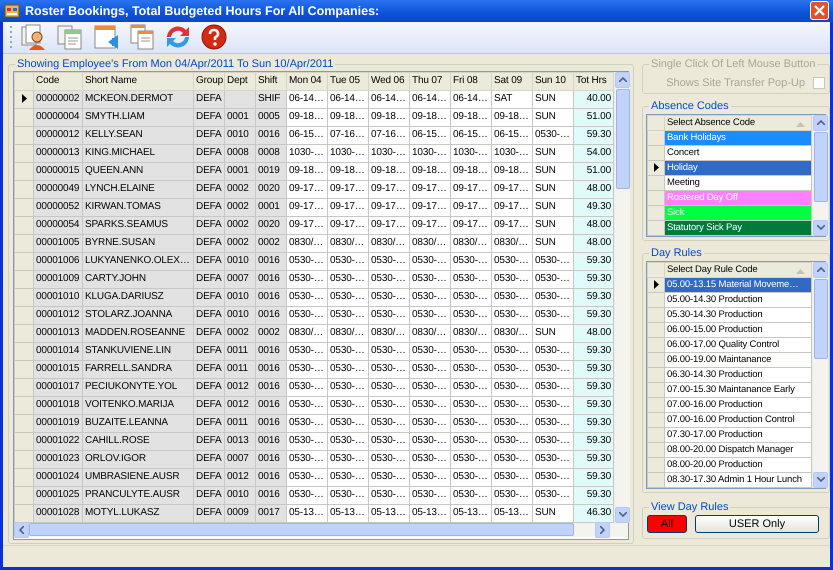 This screenshot has width=833, height=570. Describe the element at coordinates (738, 390) in the screenshot. I see `day-rule-item: 07.00-15.30 Maintanance Early` at that location.